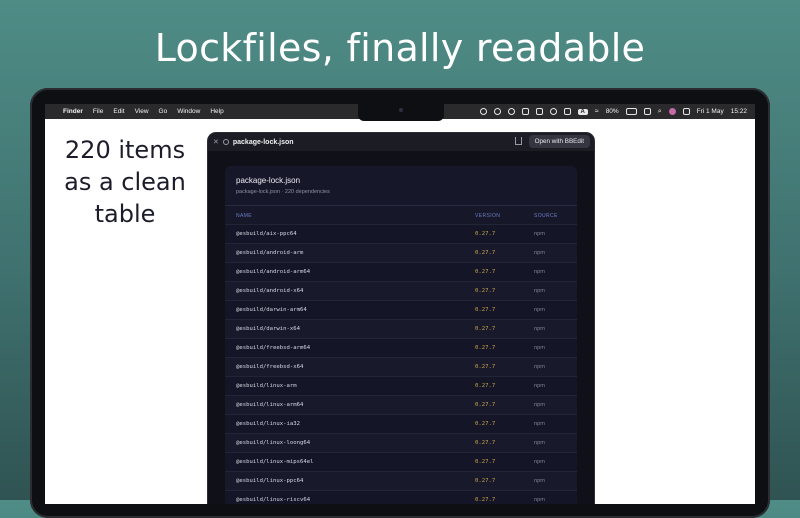 This screenshot has width=800, height=518. Describe the element at coordinates (118, 111) in the screenshot. I see `menu-edit: Edit` at that location.